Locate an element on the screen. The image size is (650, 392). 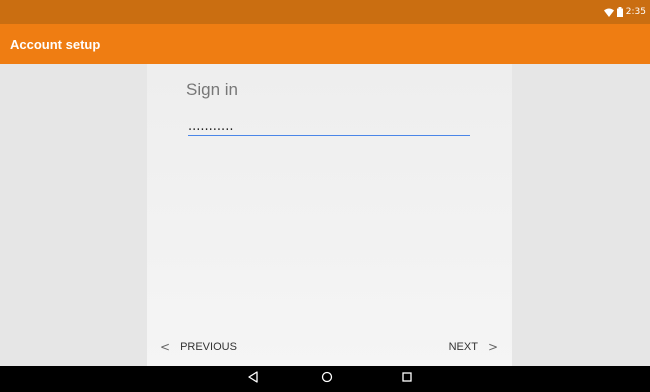
status-bar: 2:35 is located at coordinates (325, 12).